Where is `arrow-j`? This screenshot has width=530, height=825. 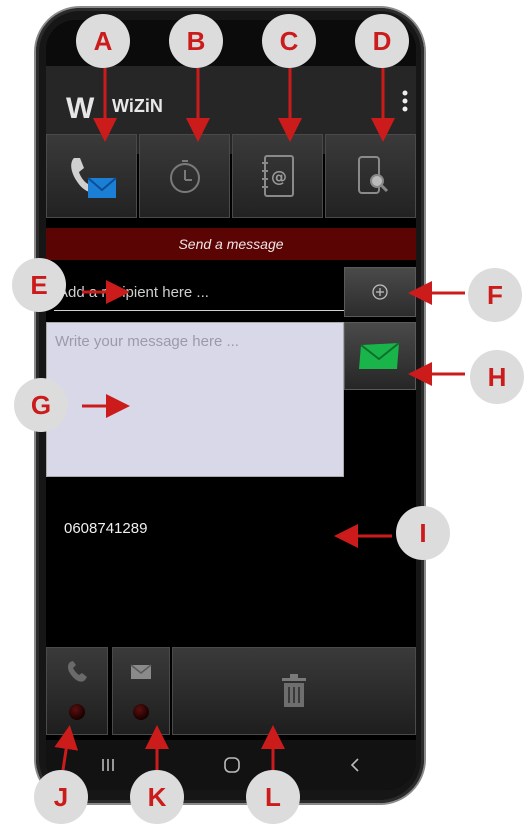
arrow-j is located at coordinates (66, 748).